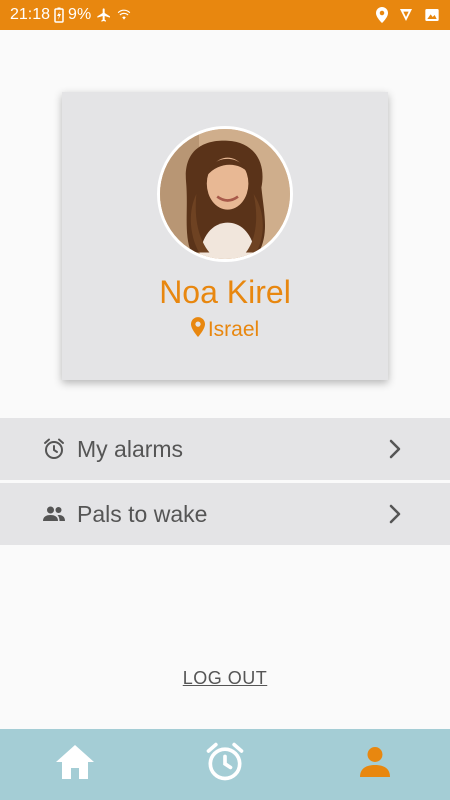  What do you see at coordinates (30, 14) in the screenshot?
I see `status-time: 21:18` at bounding box center [30, 14].